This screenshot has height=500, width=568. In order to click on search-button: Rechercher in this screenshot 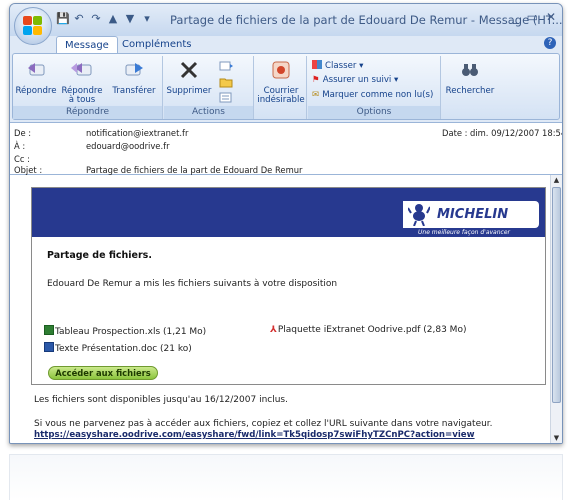, I will do `click(470, 77)`.